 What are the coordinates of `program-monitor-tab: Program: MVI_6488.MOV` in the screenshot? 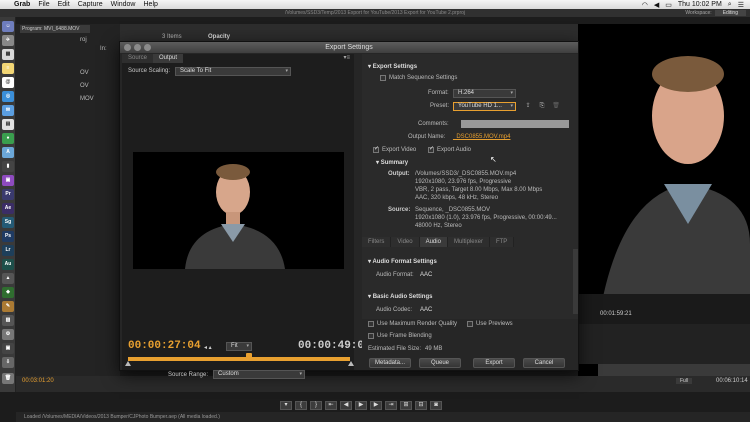 It's located at (55, 29).